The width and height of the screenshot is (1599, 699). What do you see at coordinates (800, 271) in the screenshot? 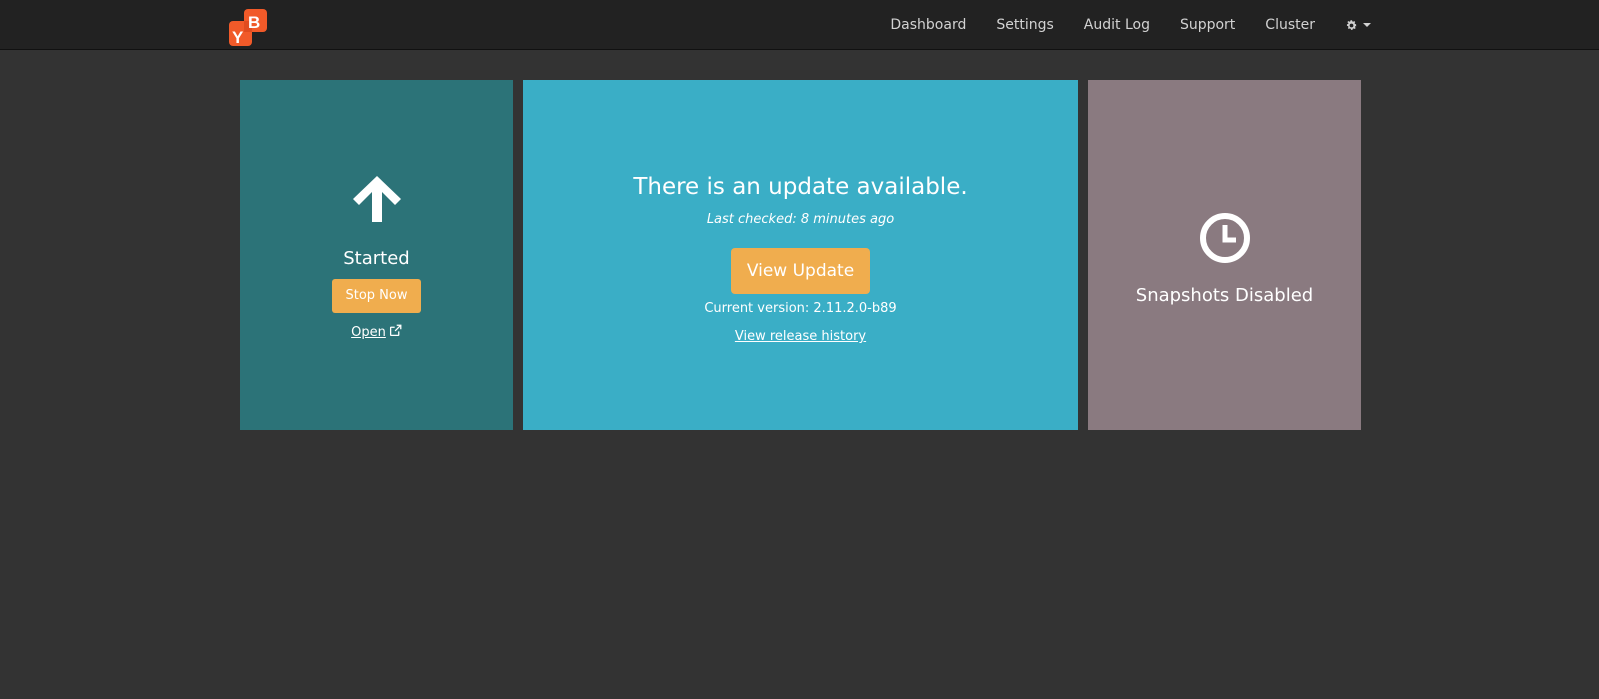
I see `view-update-button: View Update` at bounding box center [800, 271].